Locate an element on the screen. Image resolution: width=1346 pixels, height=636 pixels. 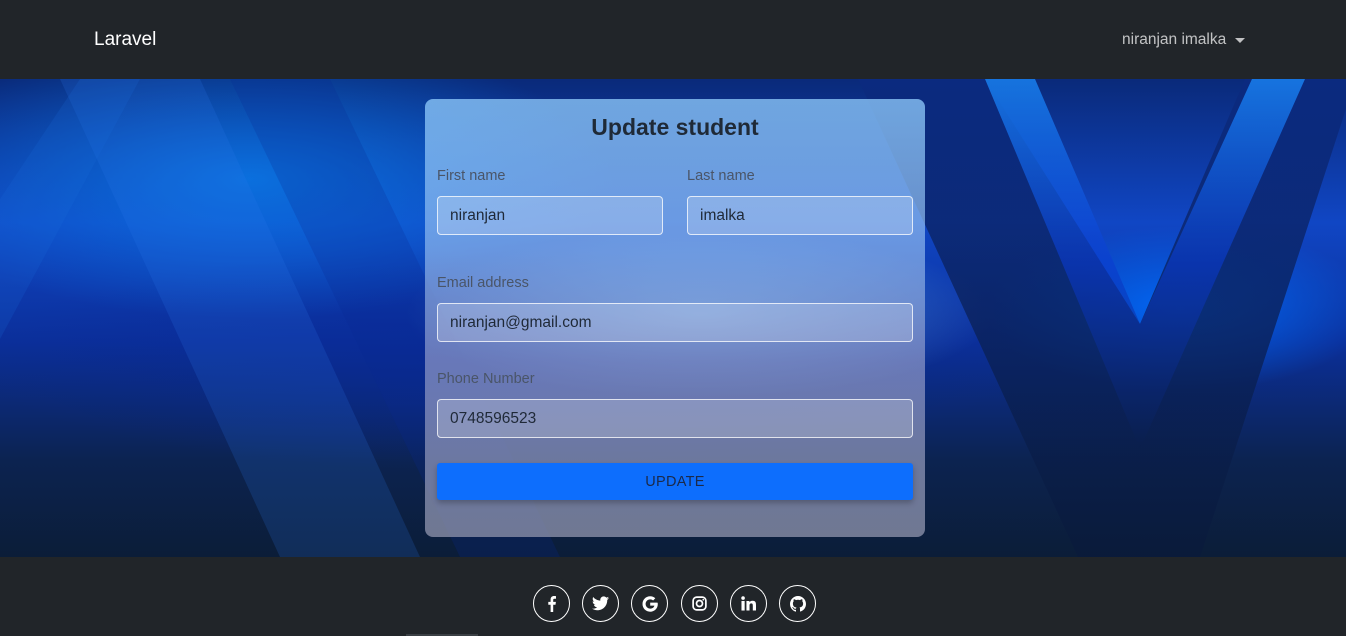
linkedin-link is located at coordinates (748, 603).